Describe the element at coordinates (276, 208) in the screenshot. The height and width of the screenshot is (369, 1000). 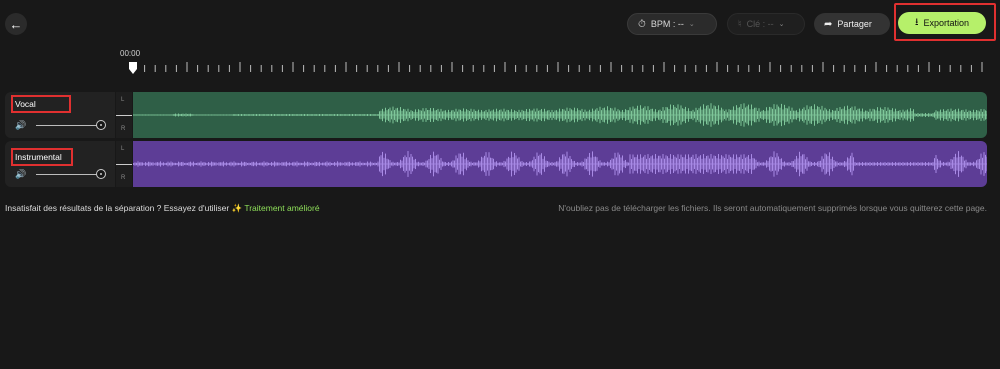
I see `enhanced-processing-link: ✨ Traitement amélioré` at that location.